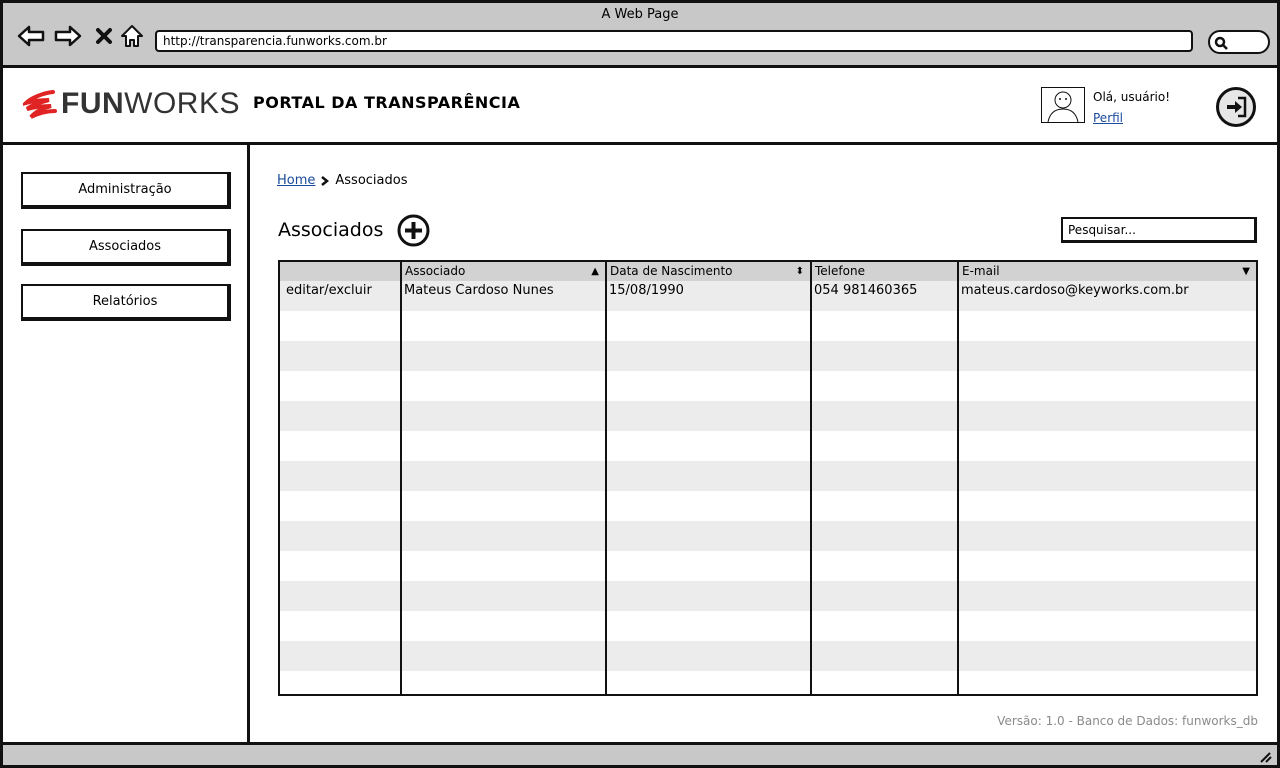  What do you see at coordinates (326, 290) in the screenshot?
I see `edit-delete-link: editar/excluir` at bounding box center [326, 290].